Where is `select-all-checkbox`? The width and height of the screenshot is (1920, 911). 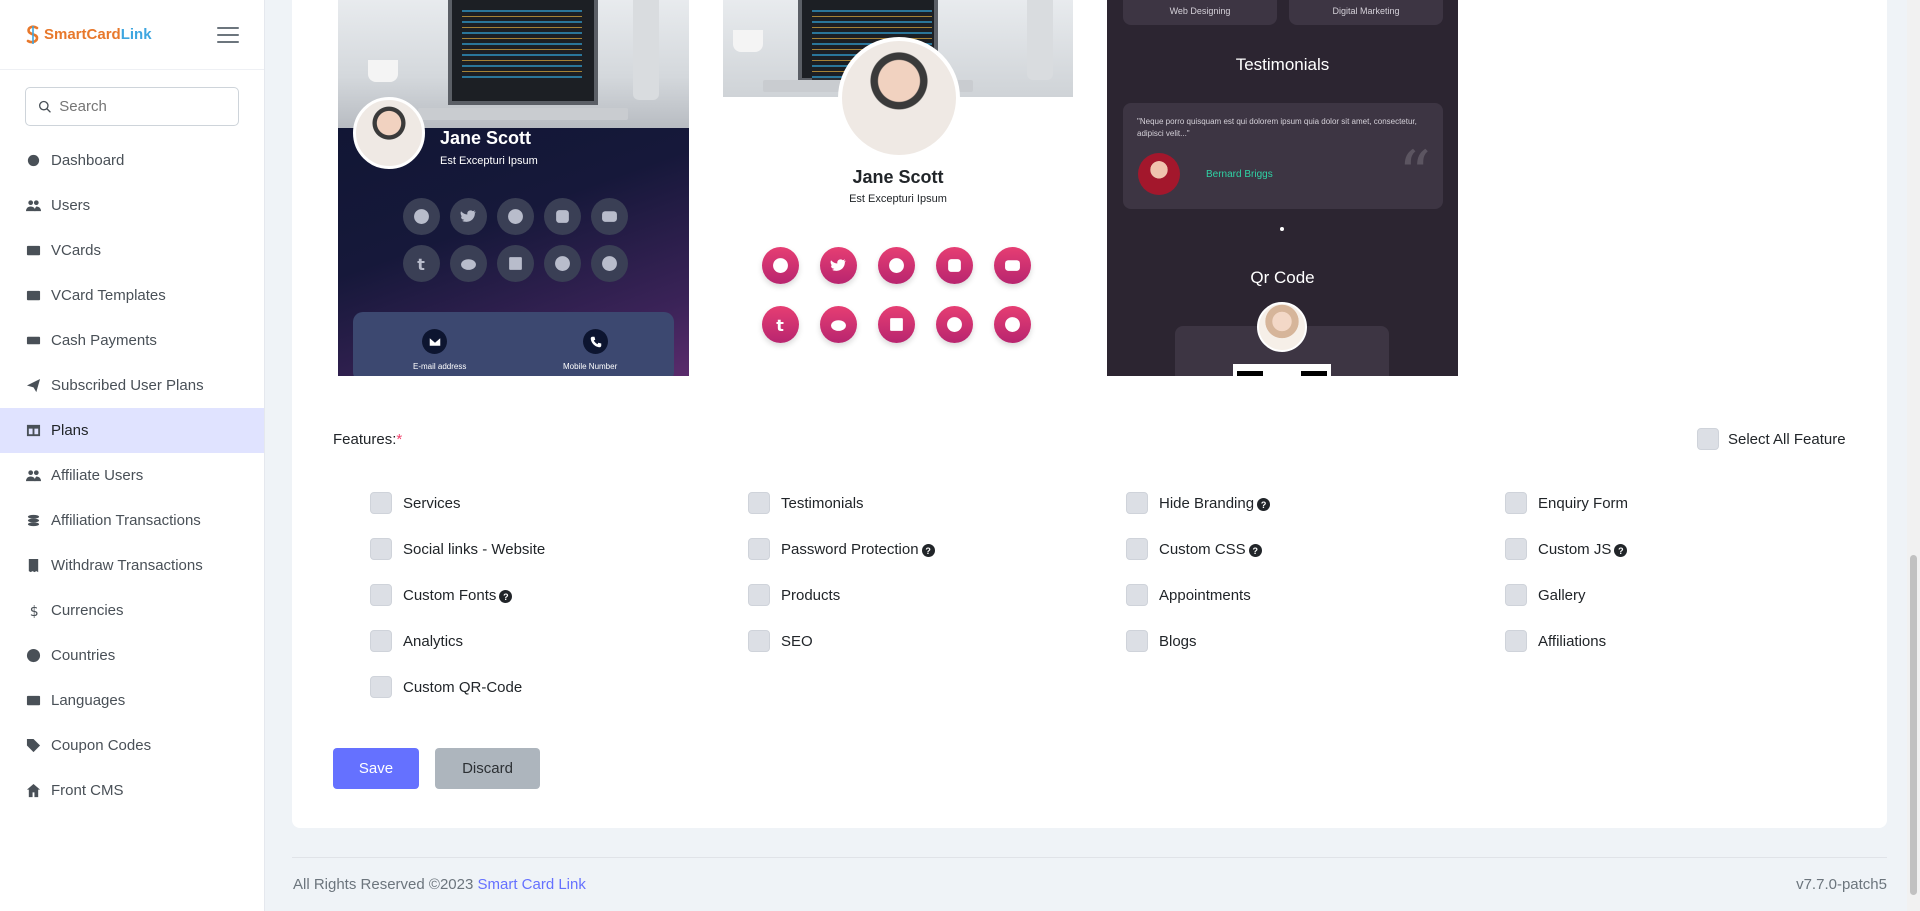 select-all-checkbox is located at coordinates (1708, 439).